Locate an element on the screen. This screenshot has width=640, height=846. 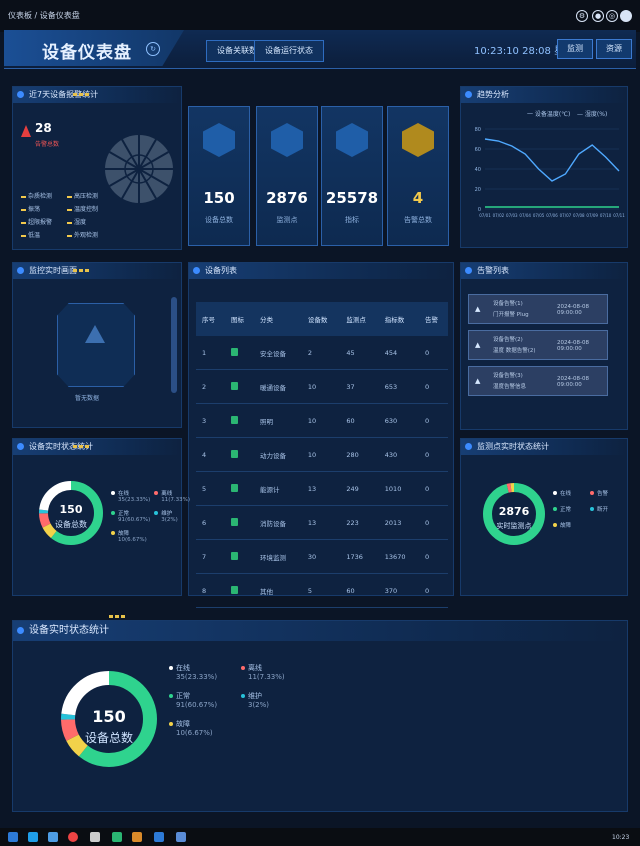
stat-label: 指标 is located at coordinates (352, 220).